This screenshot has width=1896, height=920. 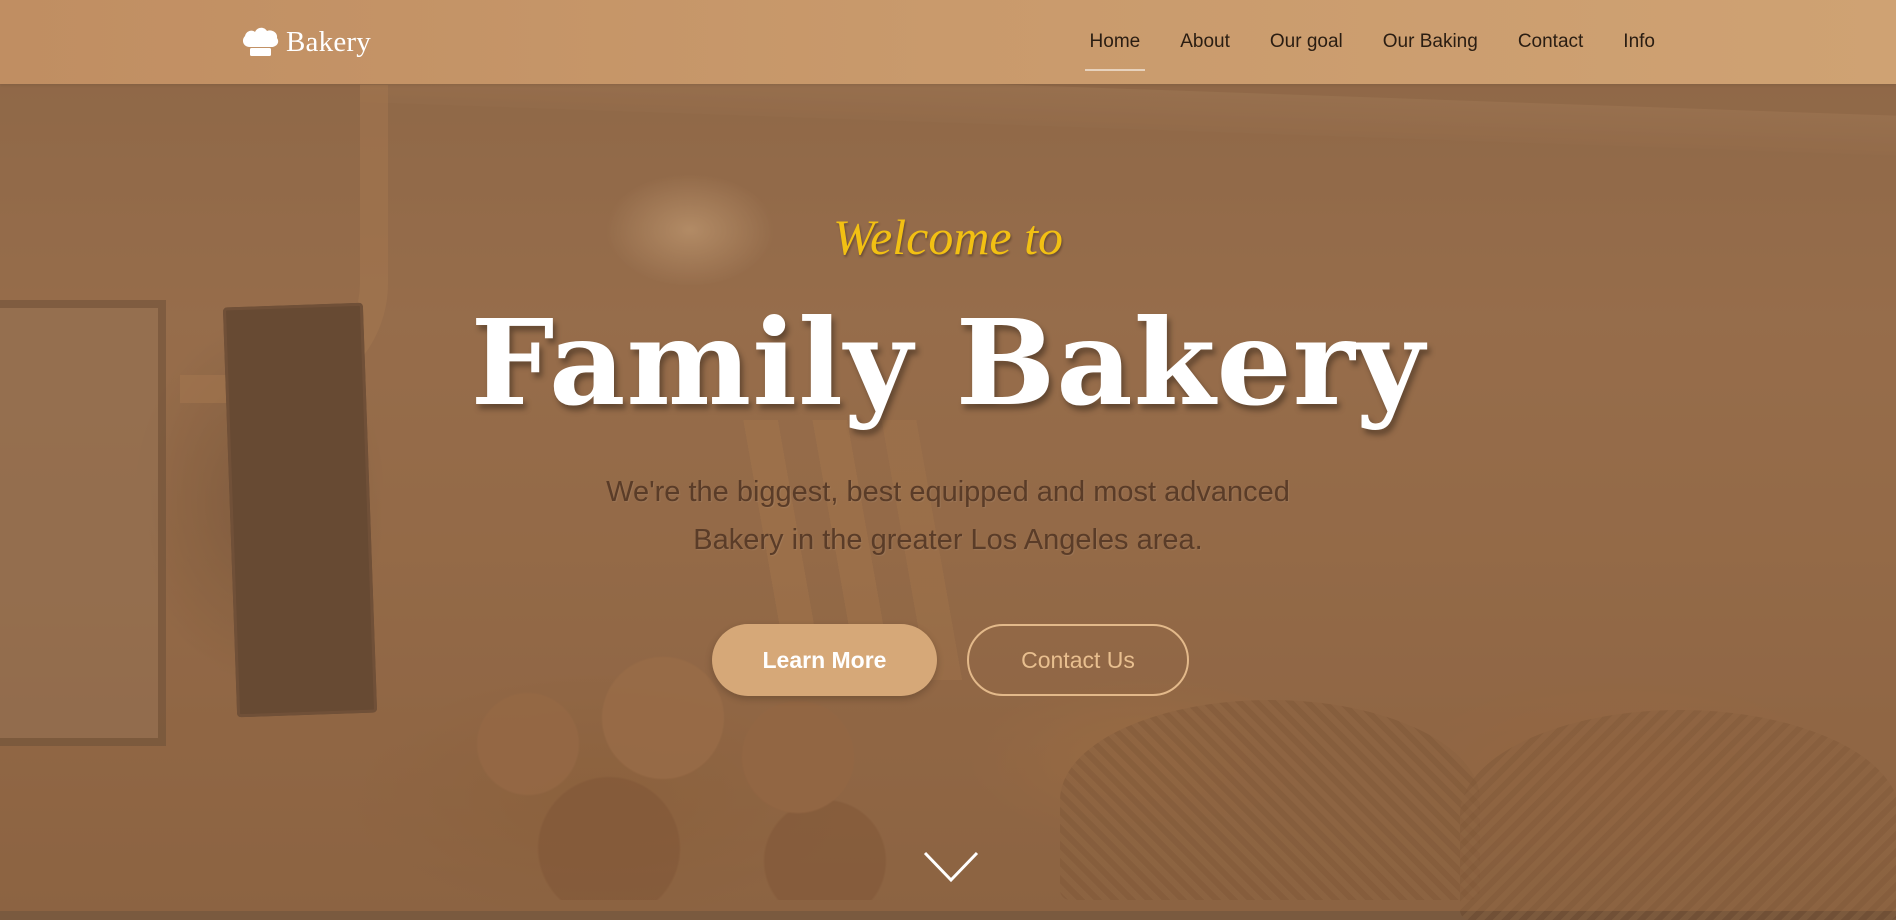 I want to click on hero-subtitle-line: Bakery in the greater Los Angeles area., so click(x=948, y=540).